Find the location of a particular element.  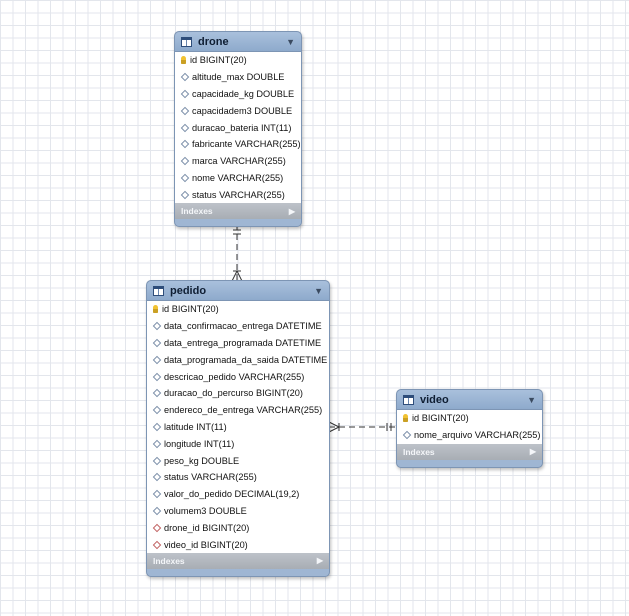

column-row: data_confirmacao_entrega DATETIME is located at coordinates (238, 326).